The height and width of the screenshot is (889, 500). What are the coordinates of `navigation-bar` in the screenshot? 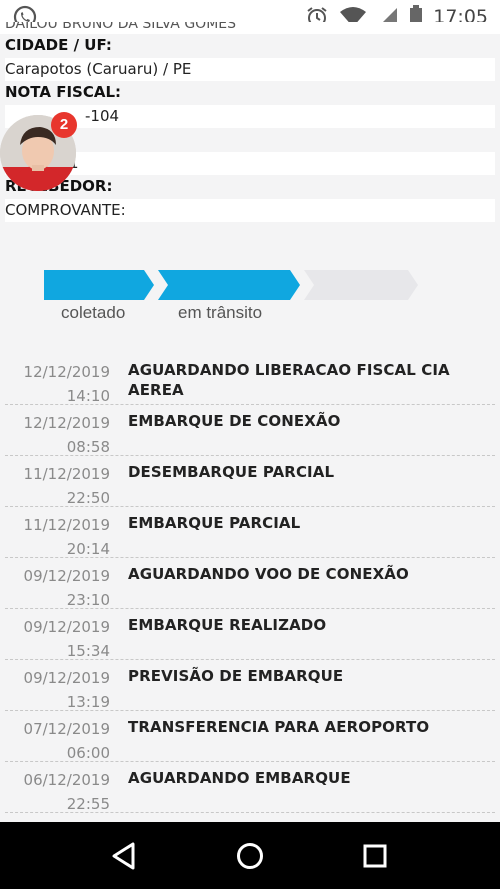 It's located at (250, 855).